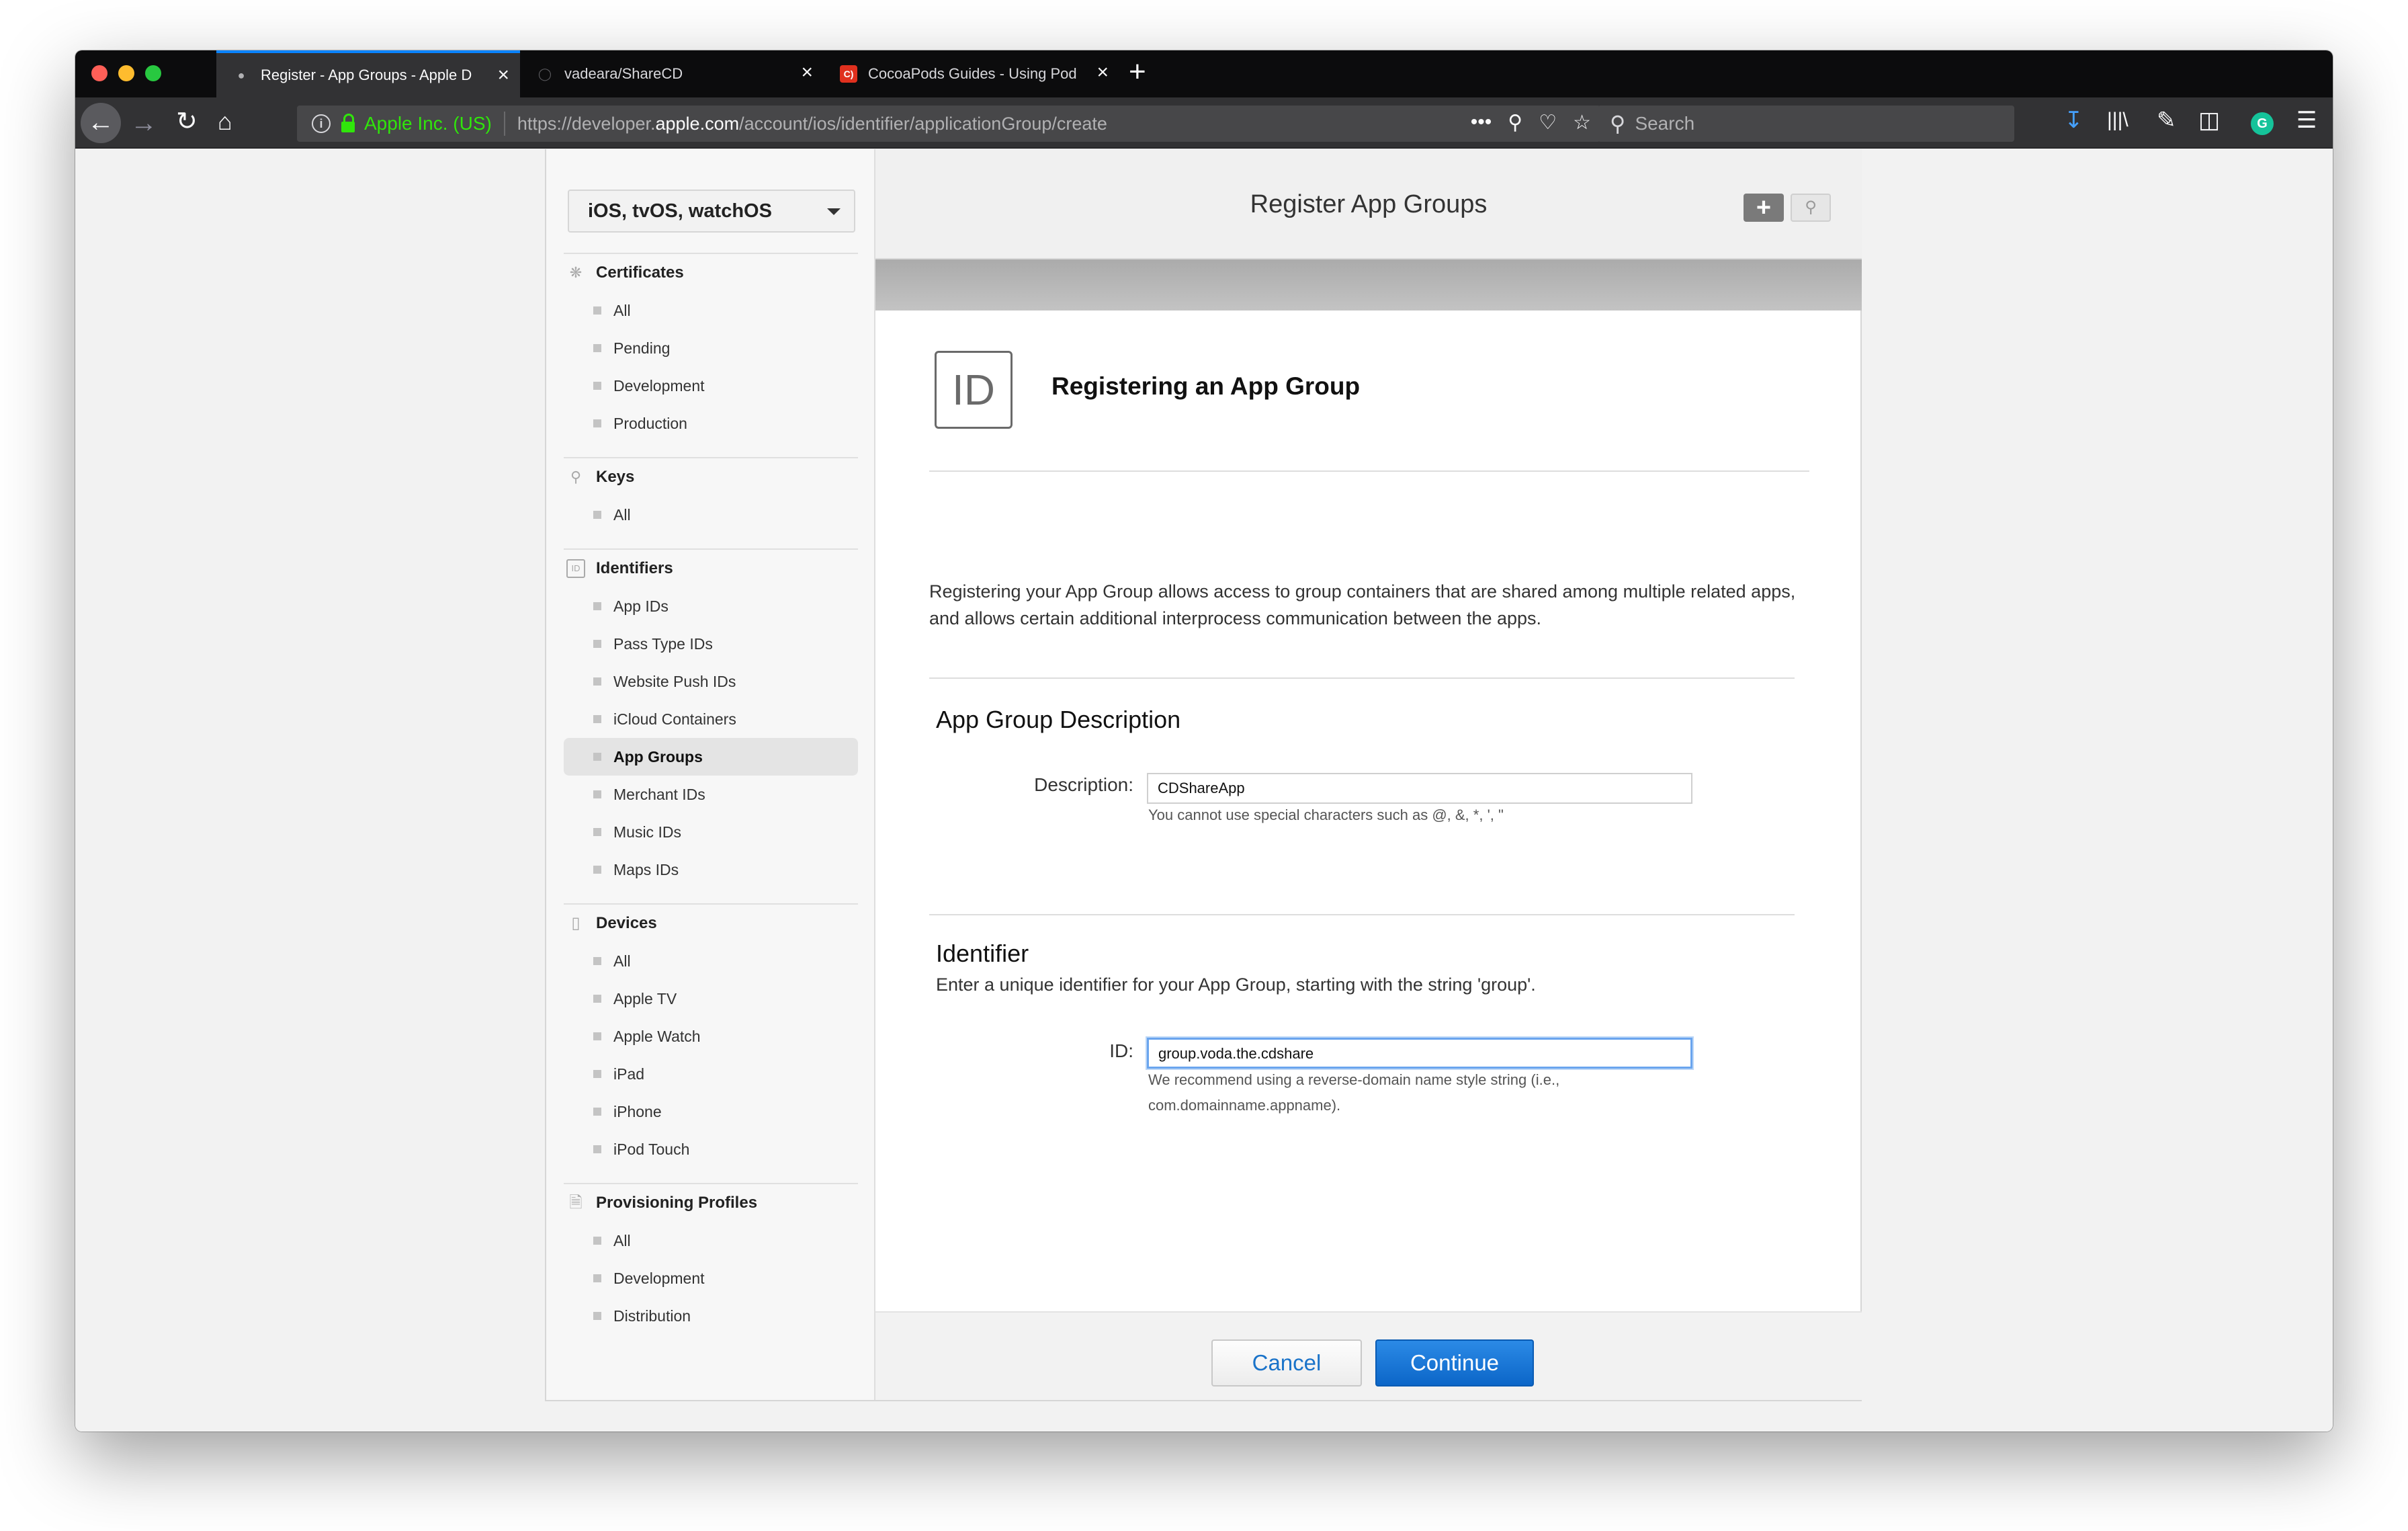 The image size is (2408, 1531). Describe the element at coordinates (711, 515) in the screenshot. I see `sidebar-item-keys-all: All` at that location.